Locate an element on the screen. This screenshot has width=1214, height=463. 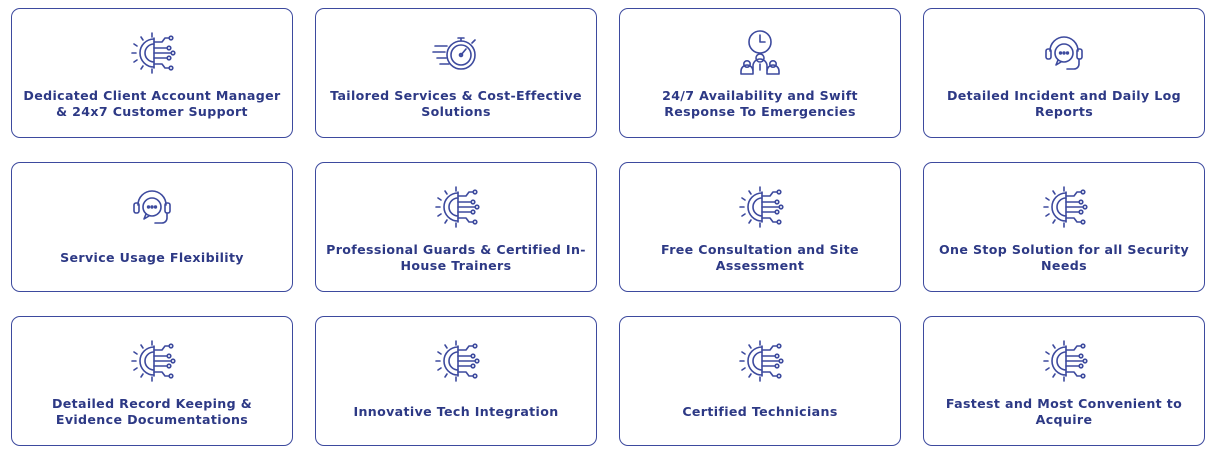
feature-label: Detailed Incident and Daily Log Reports is located at coordinates (1064, 103).